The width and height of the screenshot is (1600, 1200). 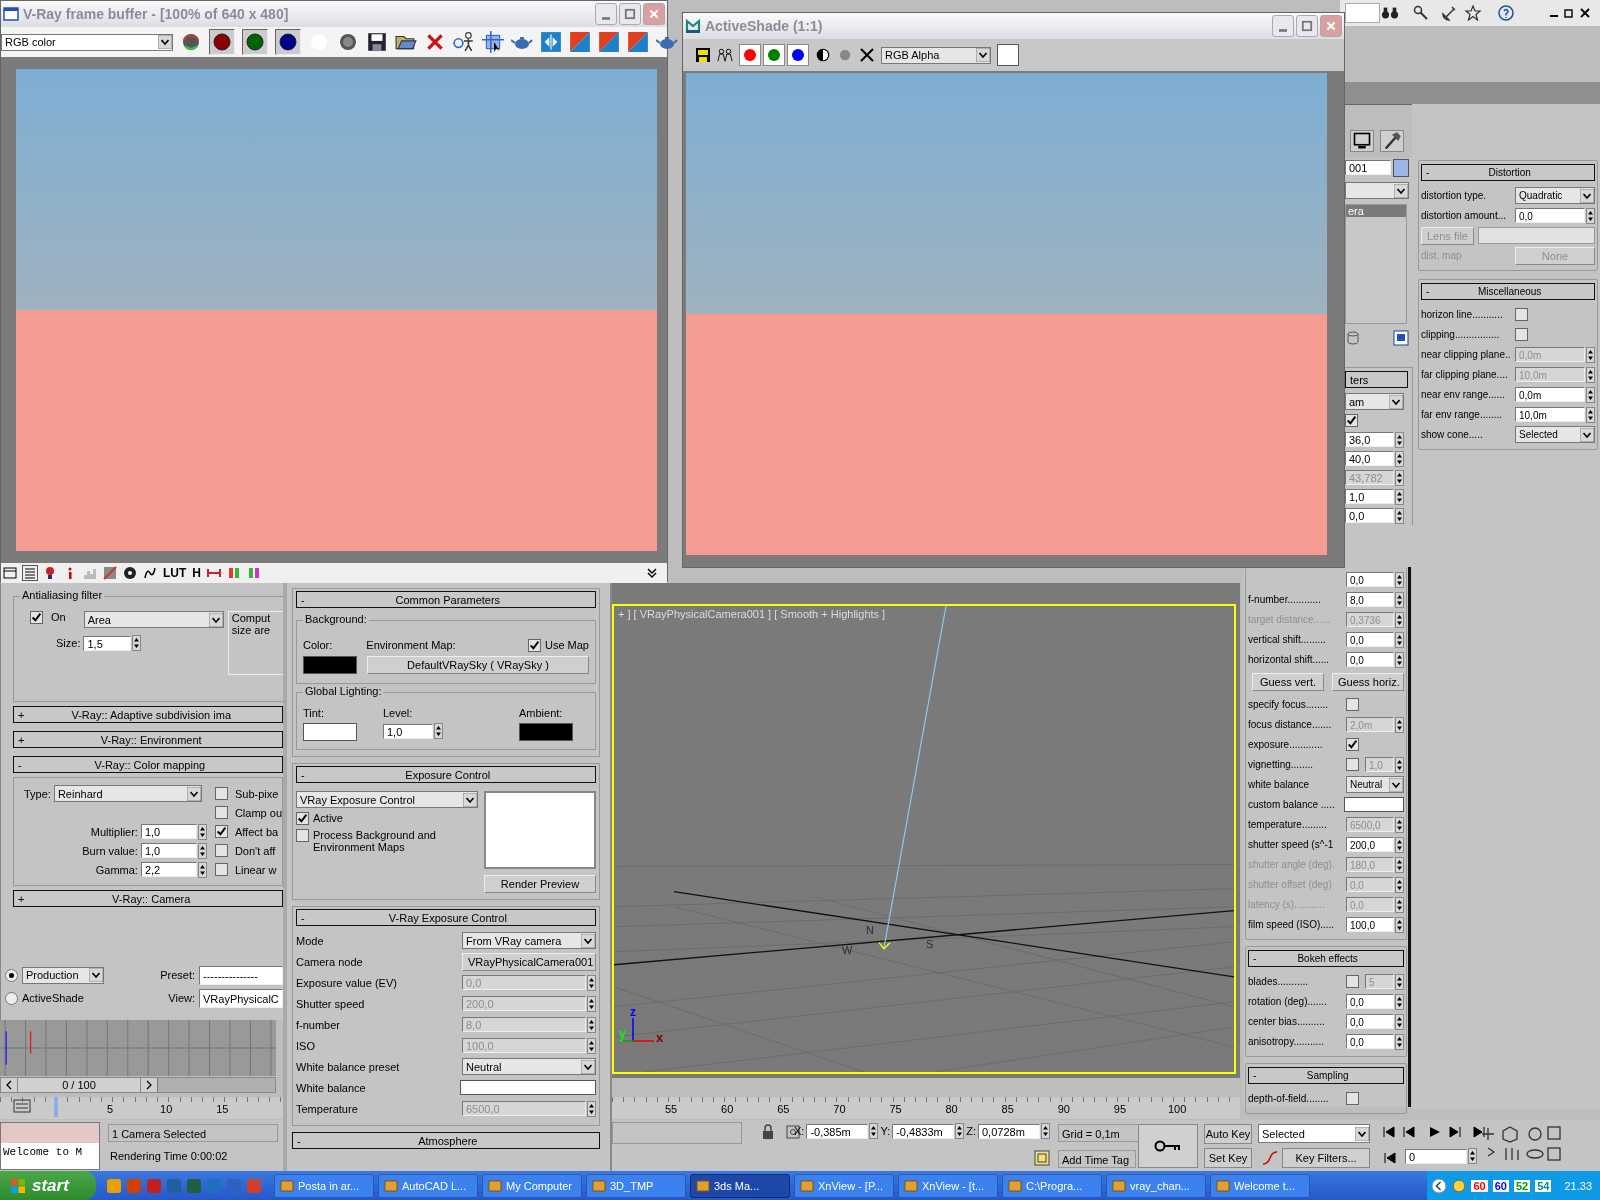 I want to click on rgb-channels-icon, so click(x=191, y=42).